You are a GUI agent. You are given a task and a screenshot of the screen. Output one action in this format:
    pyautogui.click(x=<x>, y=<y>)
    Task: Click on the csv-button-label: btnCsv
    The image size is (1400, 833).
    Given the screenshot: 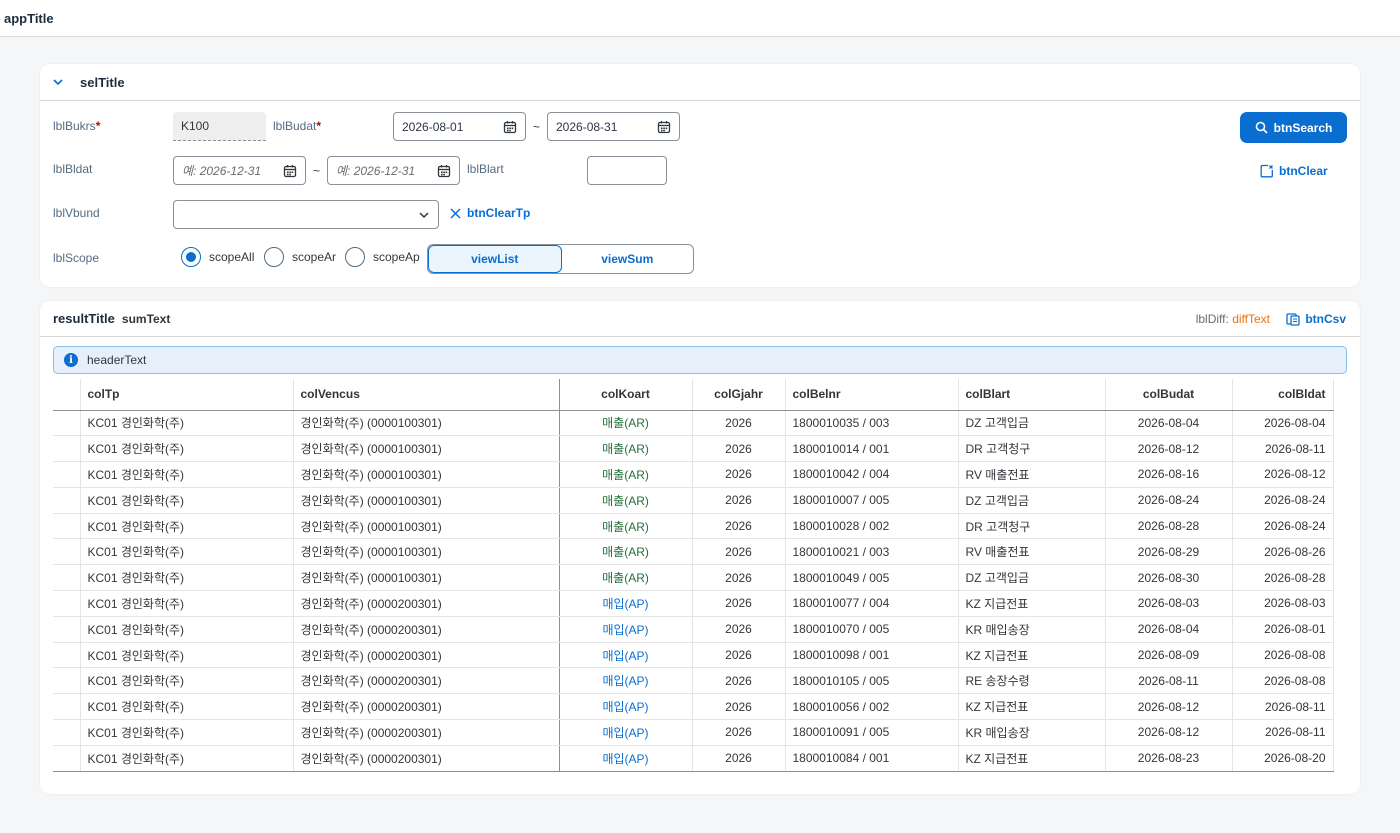 What is the action you would take?
    pyautogui.click(x=1325, y=318)
    